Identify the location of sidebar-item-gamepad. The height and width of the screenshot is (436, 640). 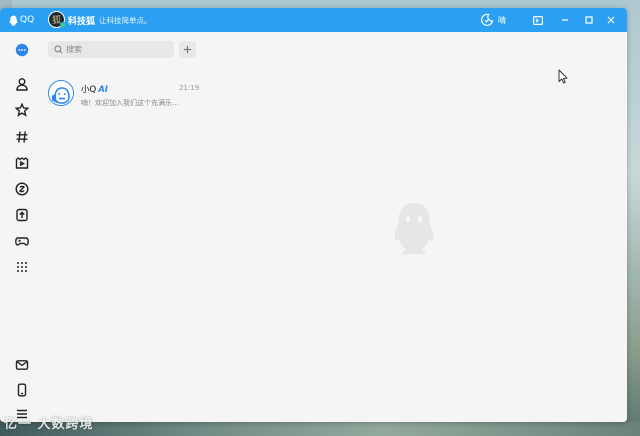
(22, 241).